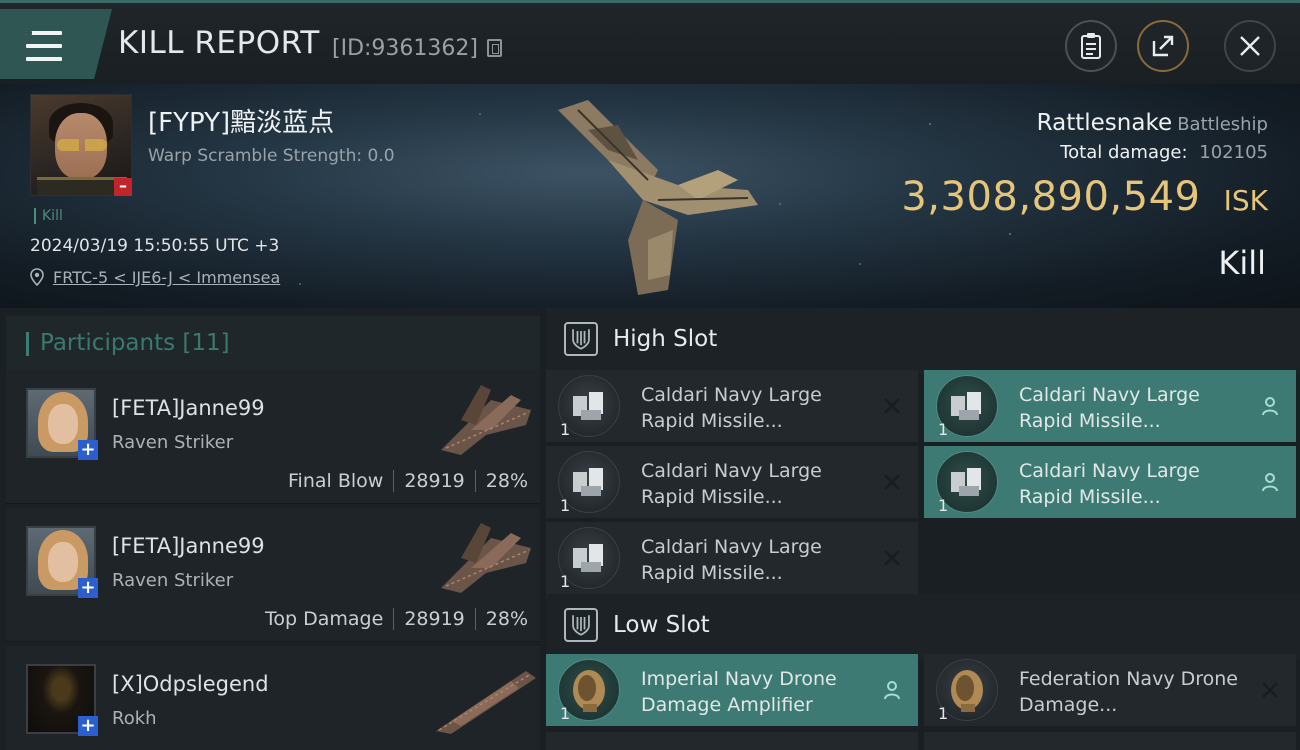 The image size is (1300, 750). Describe the element at coordinates (923, 627) in the screenshot. I see `low-slot-header: Low Slot` at that location.